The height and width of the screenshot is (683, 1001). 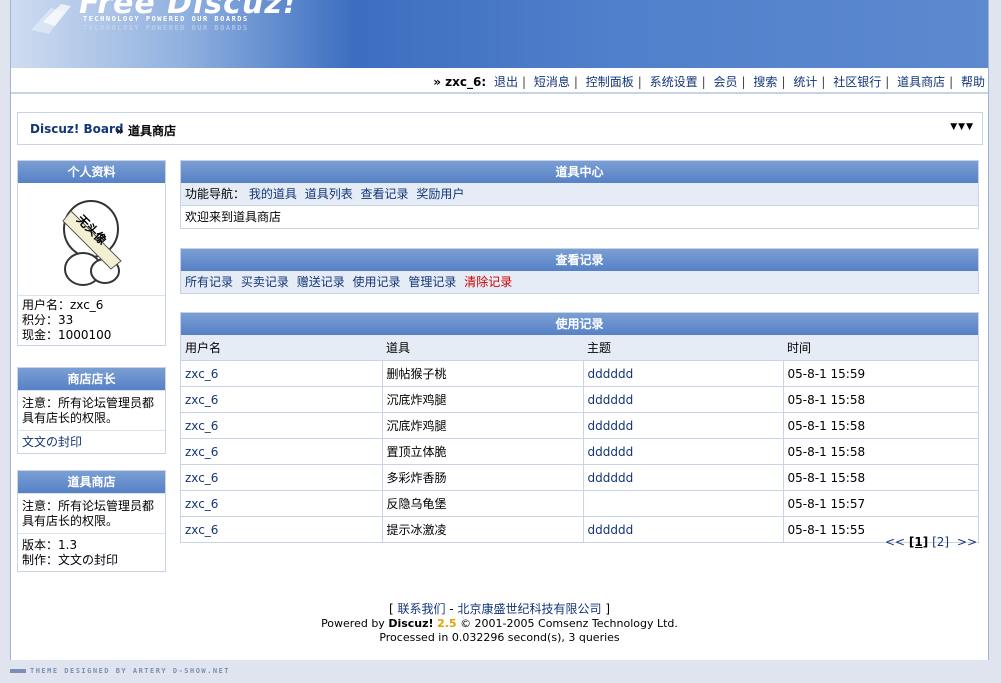 What do you see at coordinates (91, 513) in the screenshot?
I see `shop-note: 注意：所有论坛管理员都具有店长的权限。` at bounding box center [91, 513].